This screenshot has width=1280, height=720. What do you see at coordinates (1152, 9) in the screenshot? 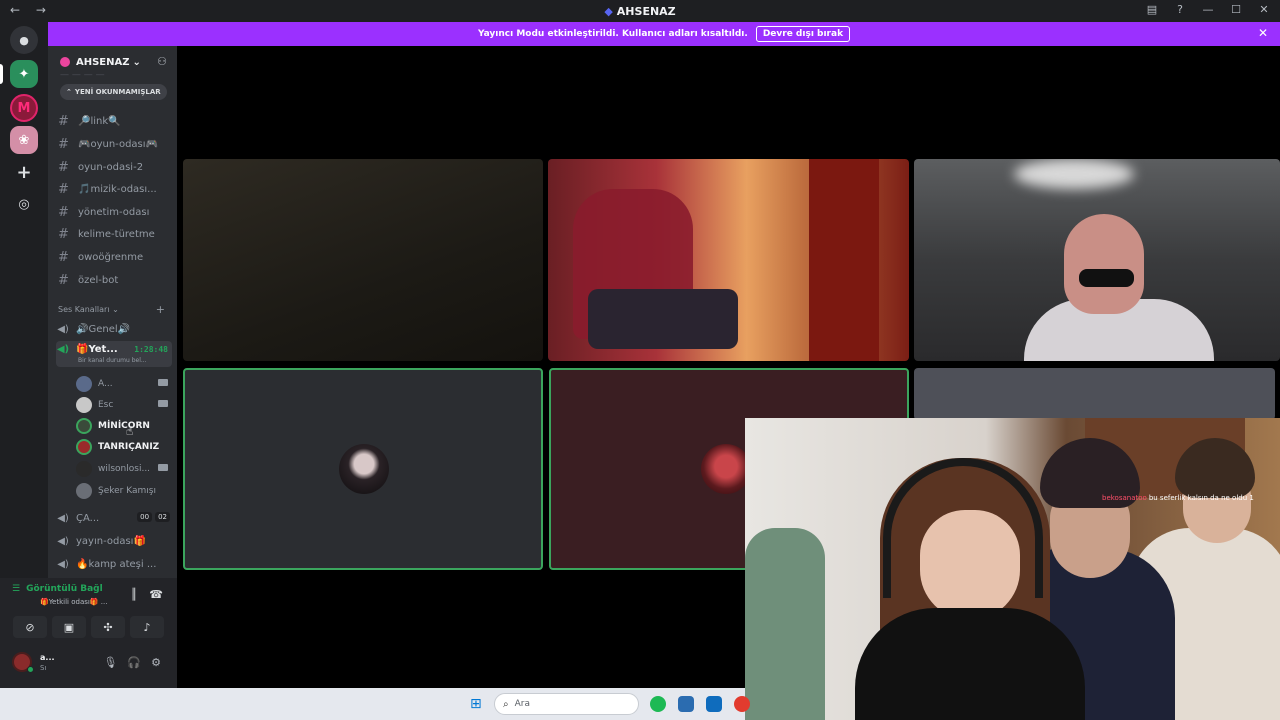
I see `inbox-icon: ▤` at bounding box center [1152, 9].